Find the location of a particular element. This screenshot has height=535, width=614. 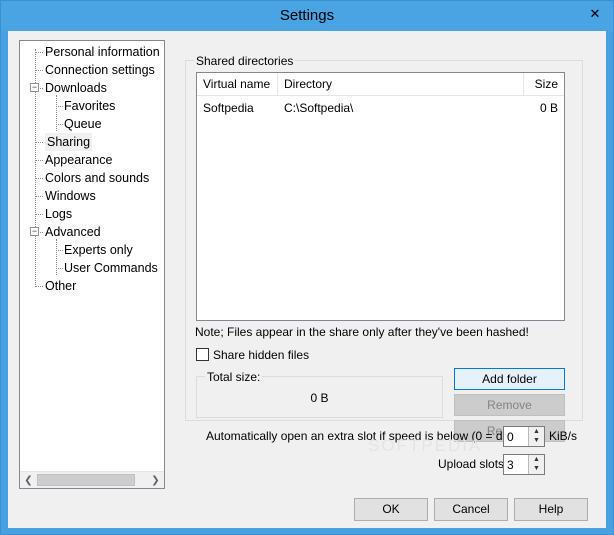

share-hidden-files-label: Share hidden files is located at coordinates (261, 355).